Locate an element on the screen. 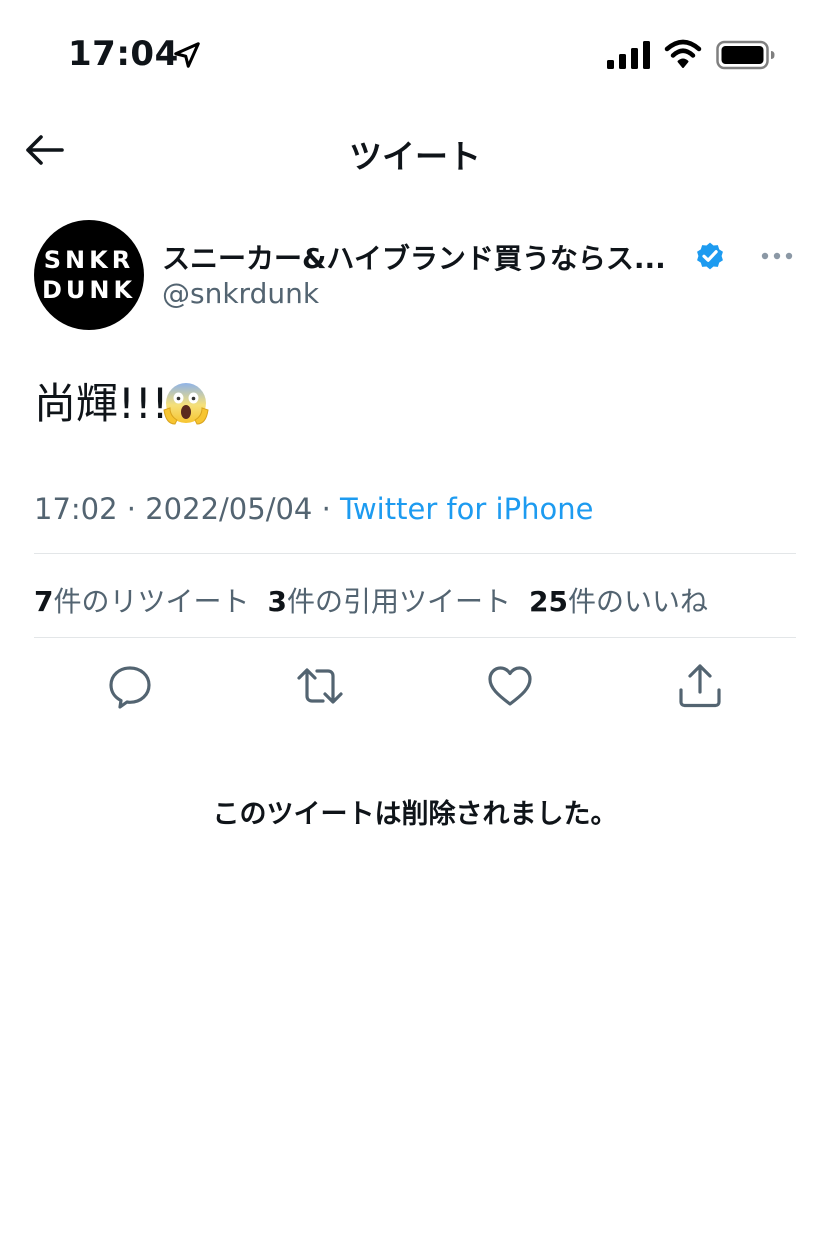  retweets-stat: 7件のリツイート is located at coordinates (142, 601).